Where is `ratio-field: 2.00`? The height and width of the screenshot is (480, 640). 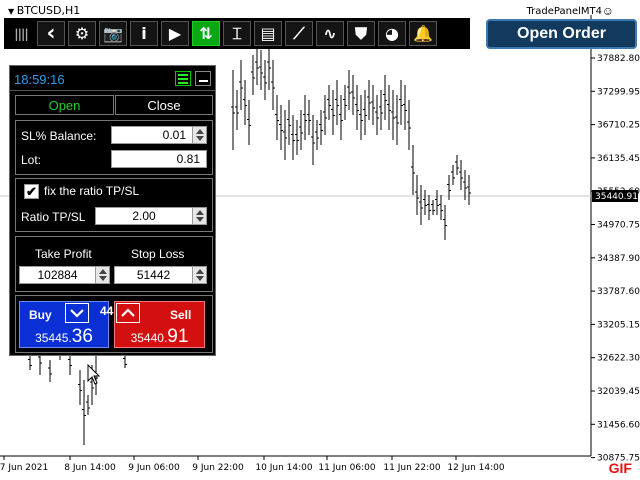
ratio-field: 2.00 is located at coordinates (151, 216).